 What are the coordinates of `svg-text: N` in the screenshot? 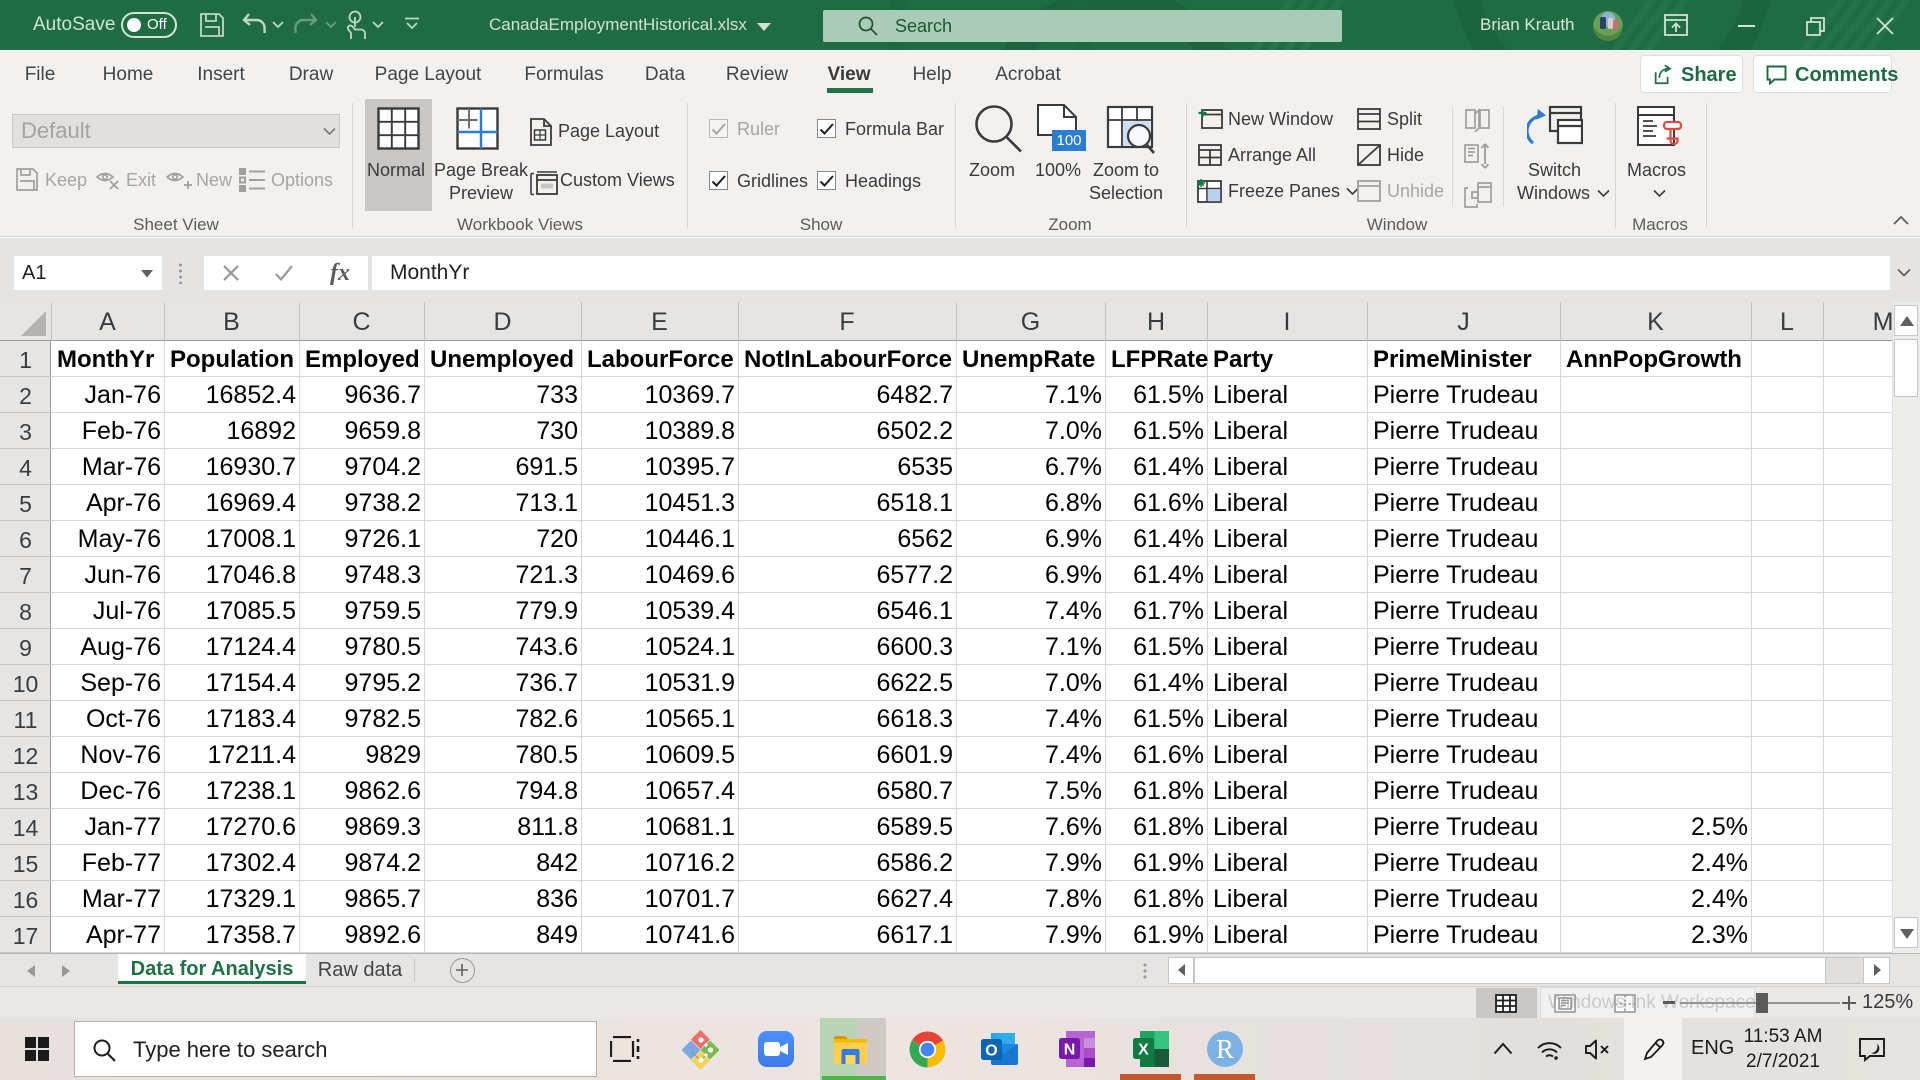 It's located at (1070, 1050).